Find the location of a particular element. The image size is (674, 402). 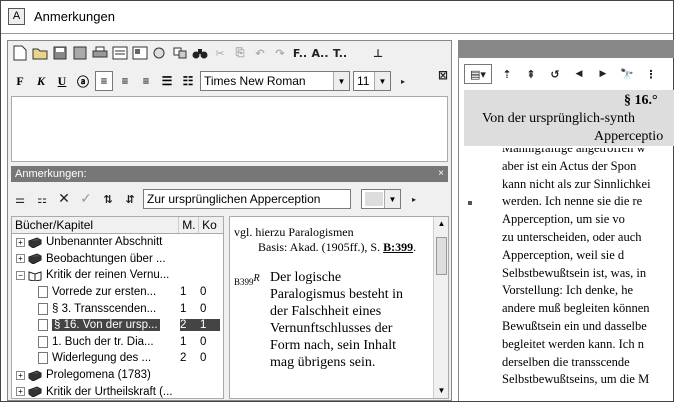

undo-icon: ↶ is located at coordinates (260, 53).